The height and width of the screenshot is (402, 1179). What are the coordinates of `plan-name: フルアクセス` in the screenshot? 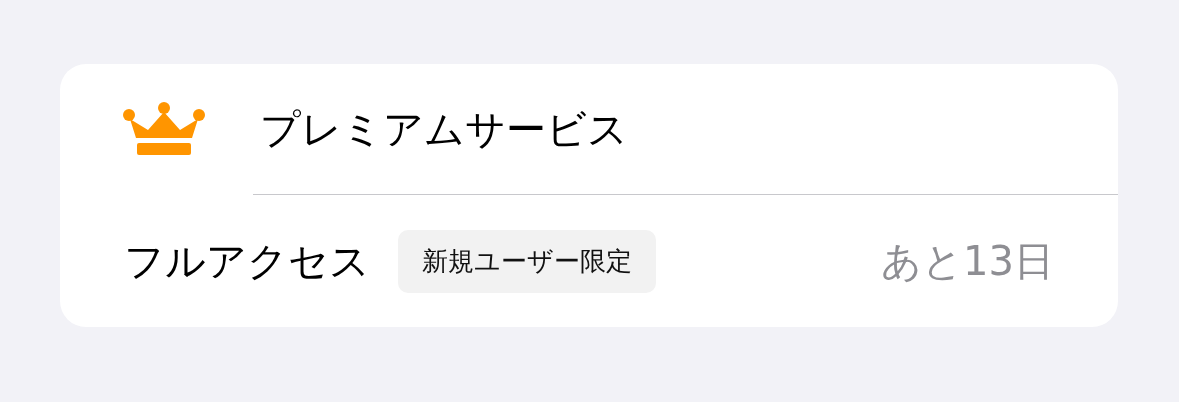 It's located at (247, 261).